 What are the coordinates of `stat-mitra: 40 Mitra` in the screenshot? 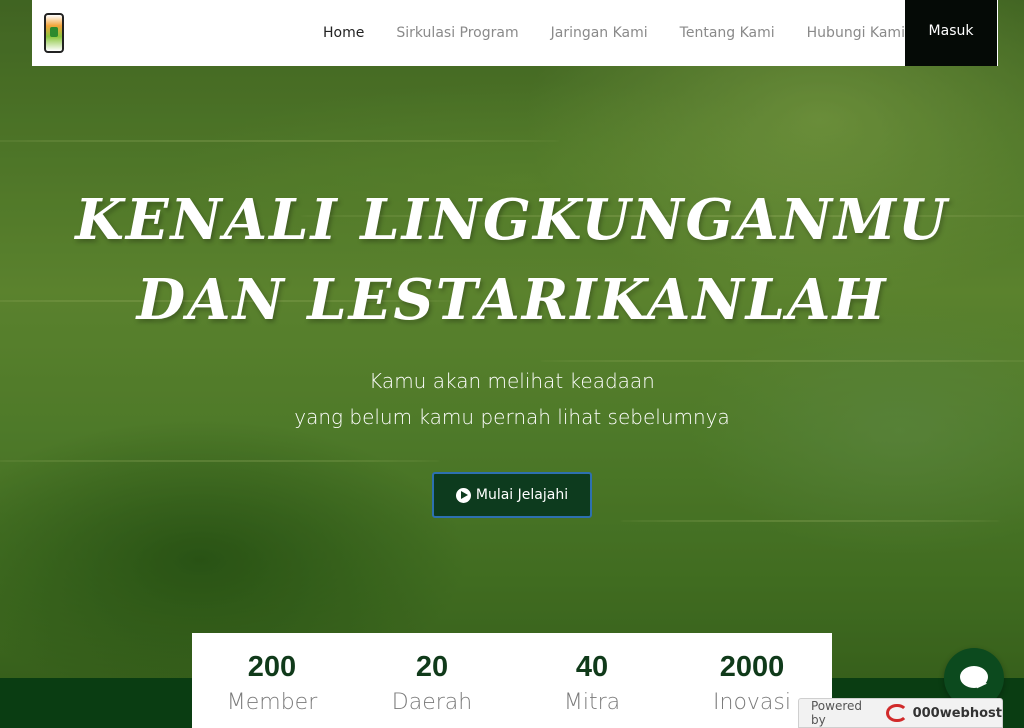 It's located at (592, 680).